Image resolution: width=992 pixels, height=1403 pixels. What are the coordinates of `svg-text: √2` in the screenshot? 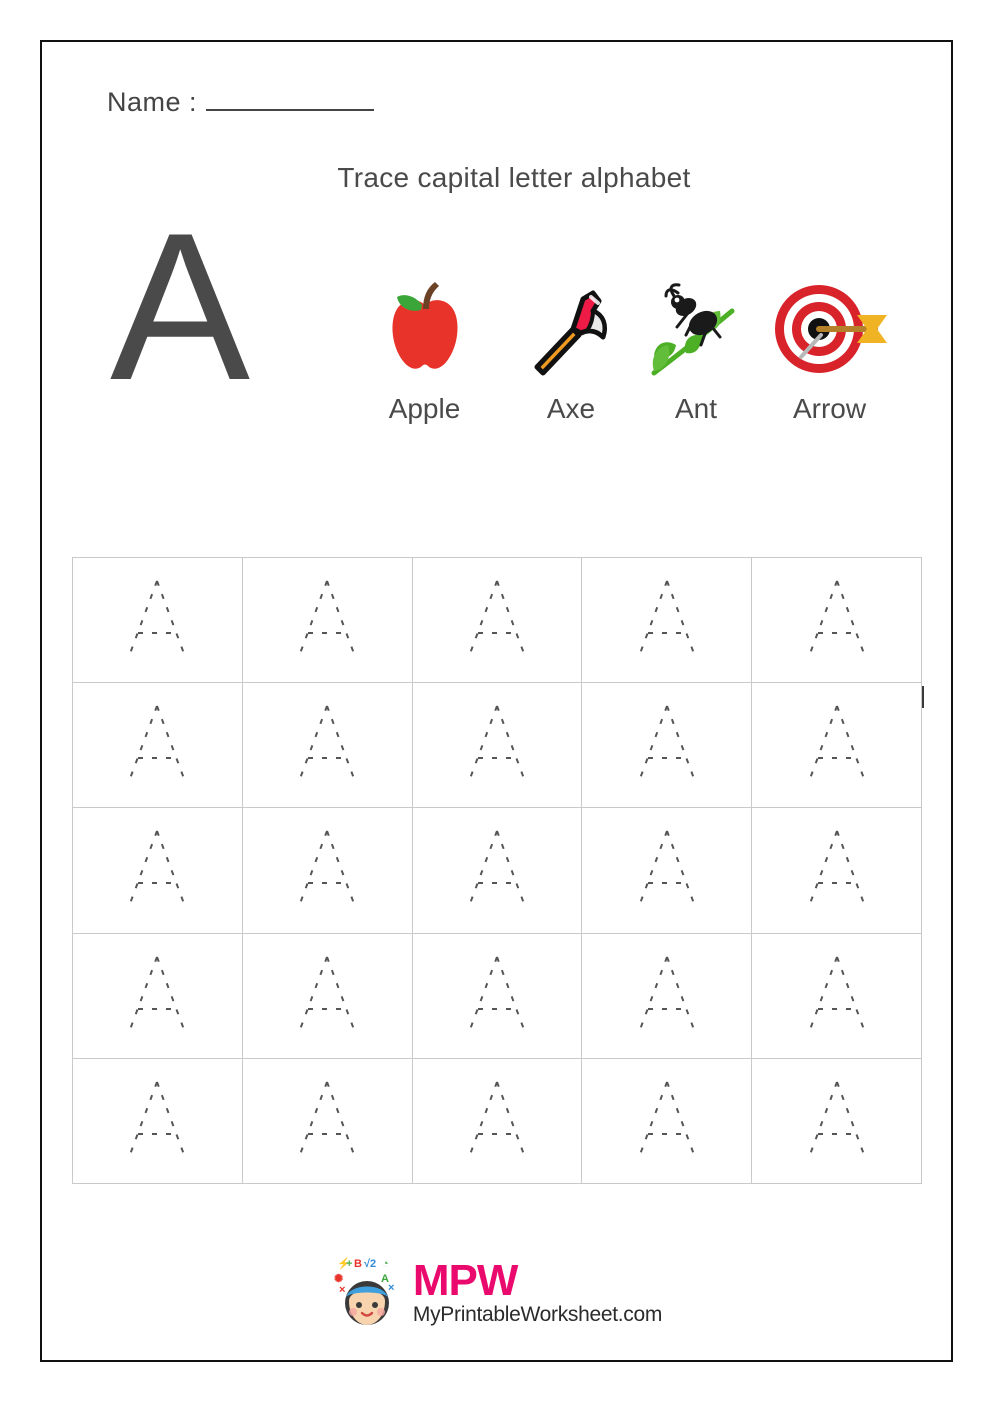 It's located at (370, 1264).